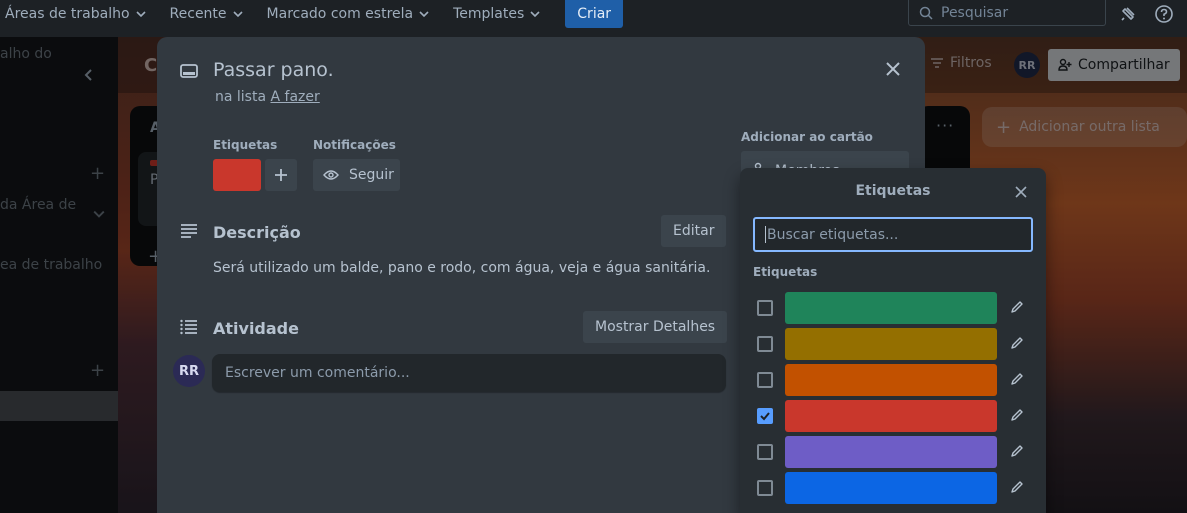 This screenshot has width=1187, height=513. What do you see at coordinates (371, 175) in the screenshot?
I see `follow-label: Seguir` at bounding box center [371, 175].